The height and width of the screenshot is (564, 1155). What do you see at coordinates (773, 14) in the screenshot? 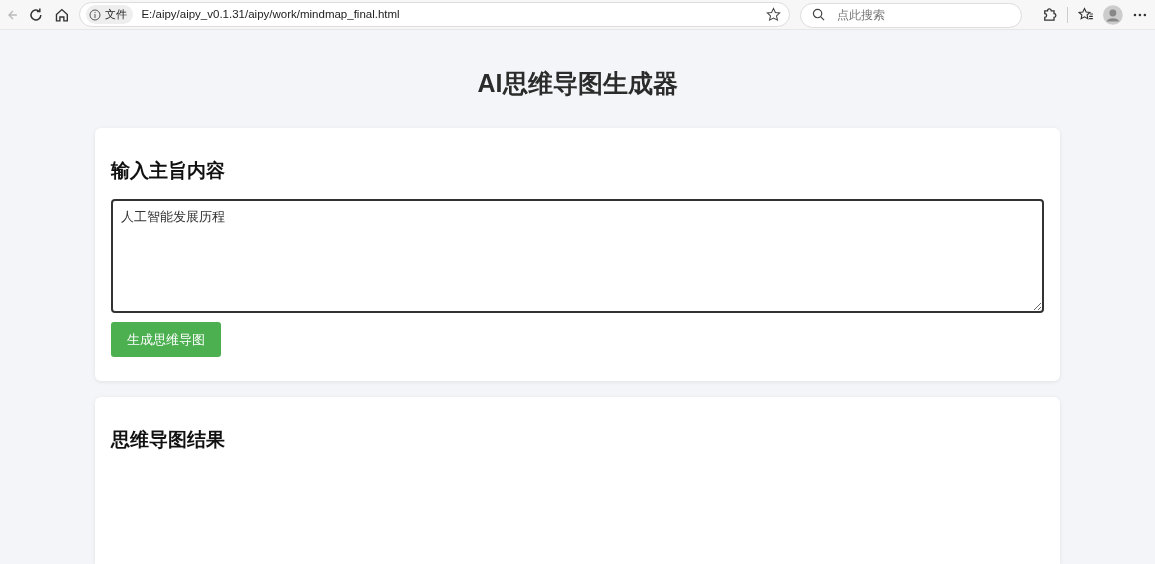
I see `star-icon` at bounding box center [773, 14].